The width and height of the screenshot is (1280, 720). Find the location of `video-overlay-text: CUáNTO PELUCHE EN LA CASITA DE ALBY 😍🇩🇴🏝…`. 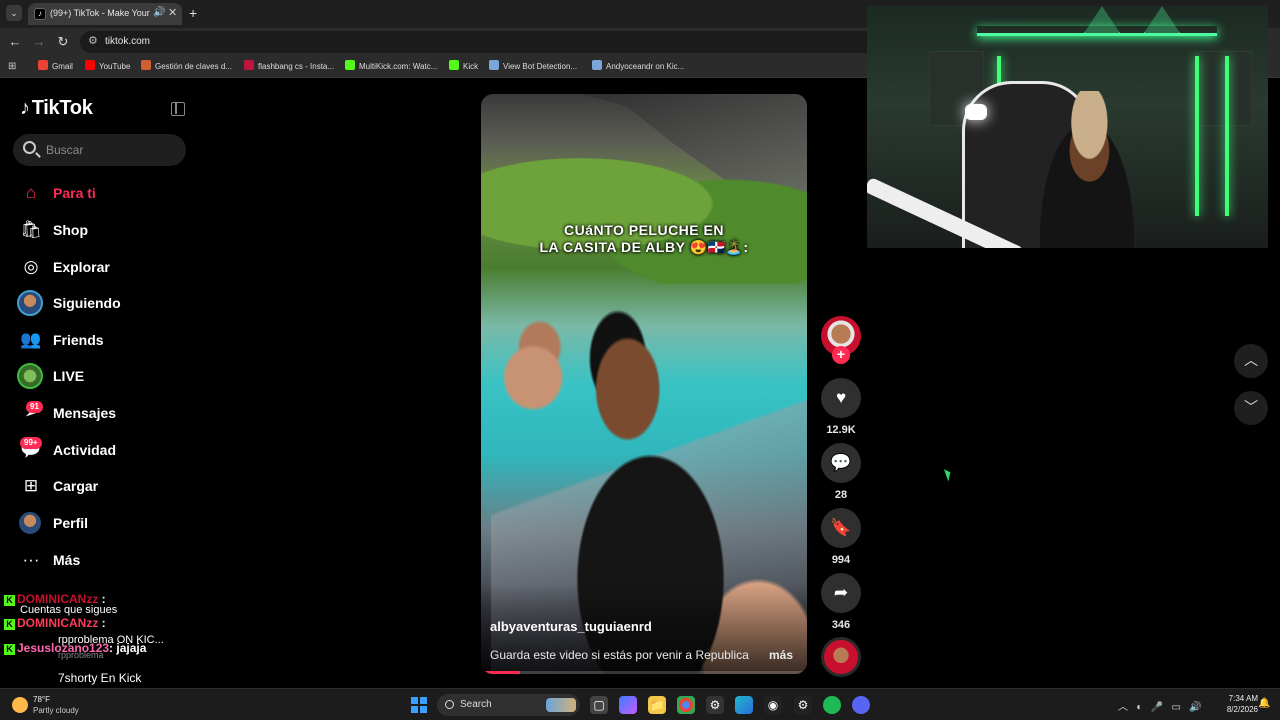

video-overlay-text: CUáNTO PELUCHE EN LA CASITA DE ALBY 😍🇩🇴🏝… is located at coordinates (644, 238).